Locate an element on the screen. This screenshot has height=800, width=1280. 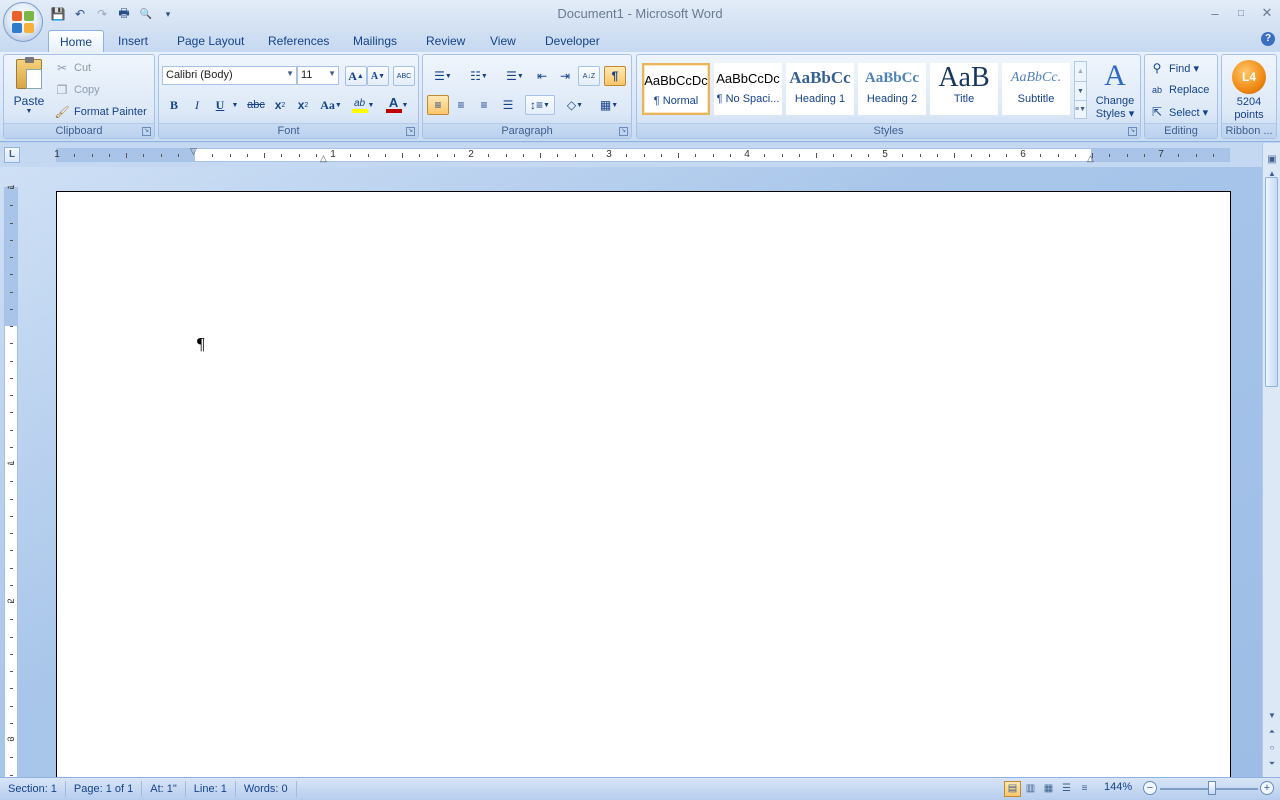
font-color-button: A ▼ is located at coordinates (397, 105).